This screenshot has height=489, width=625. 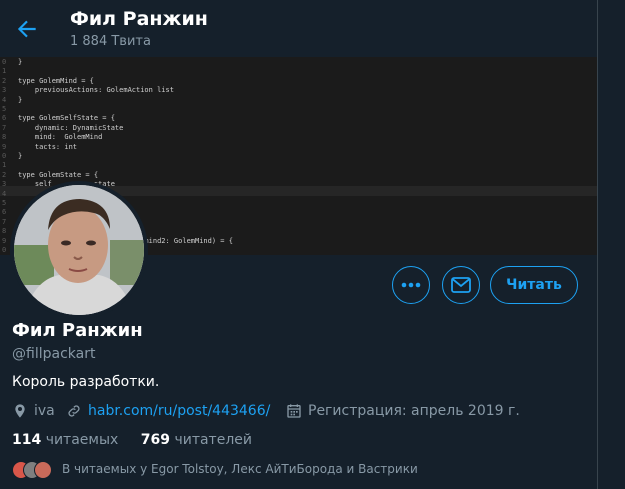 What do you see at coordinates (48, 146) in the screenshot?
I see `code-line: tacts: int` at bounding box center [48, 146].